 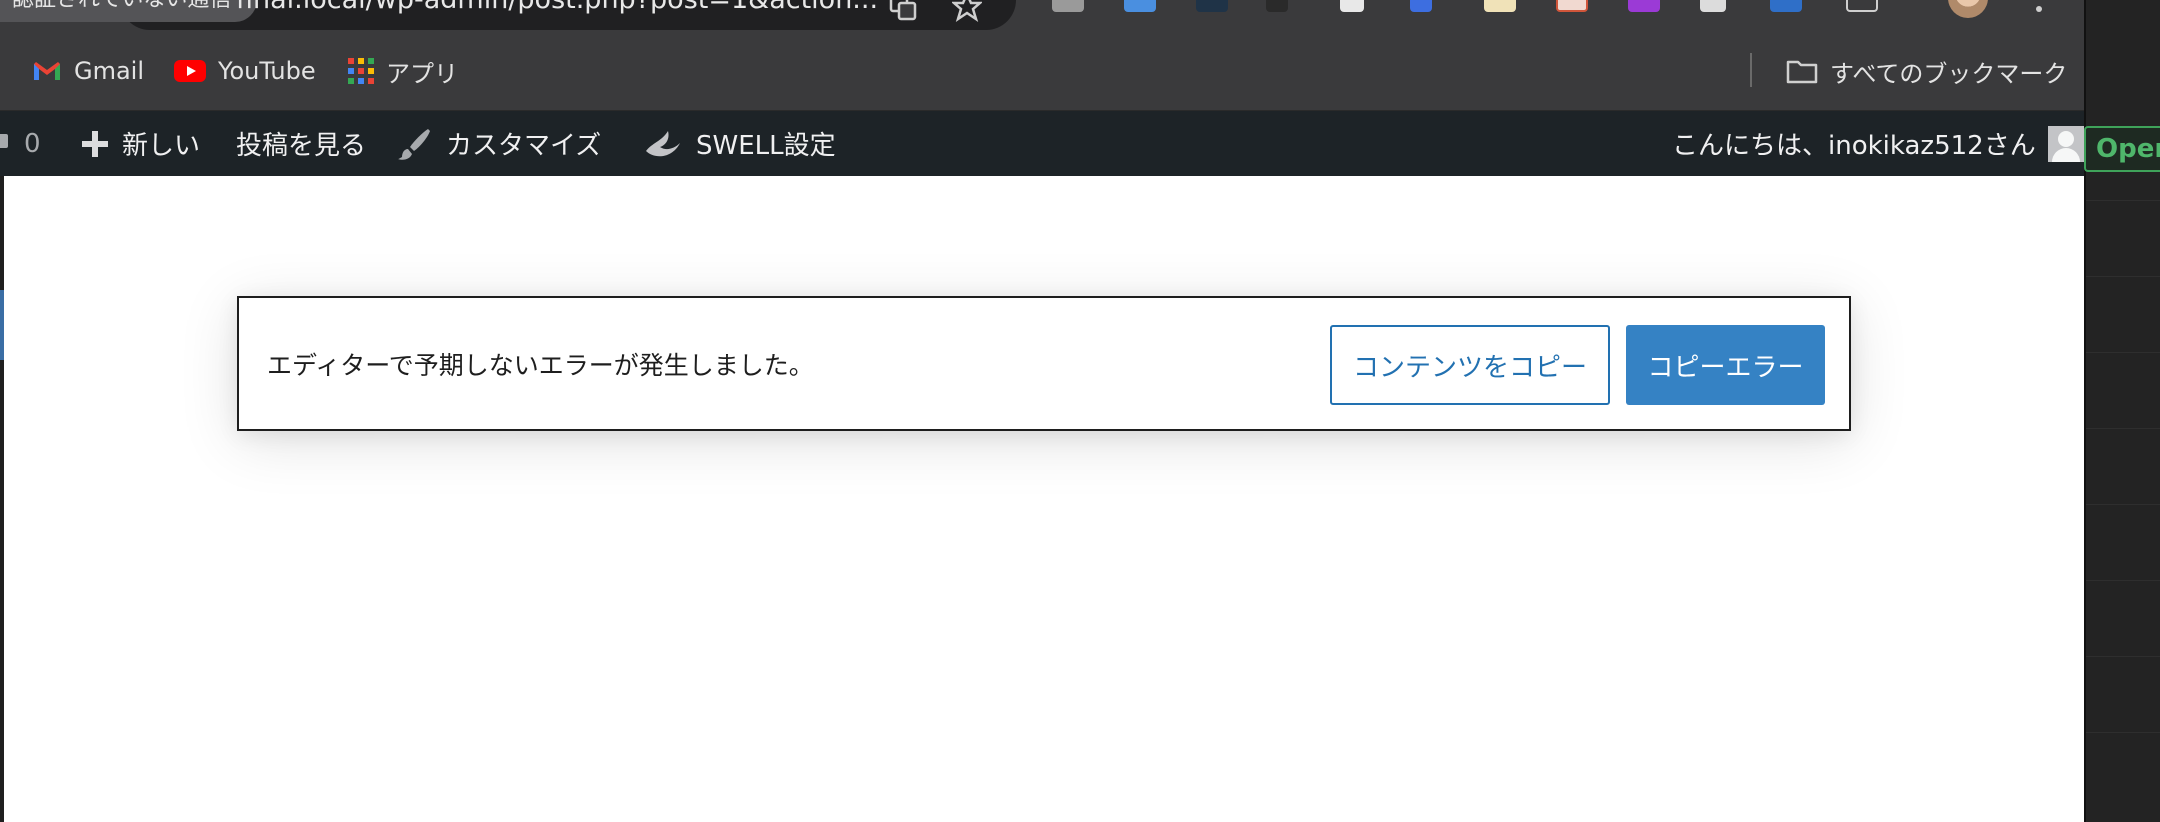 What do you see at coordinates (267, 71) in the screenshot?
I see `bookmark-label: YouTube` at bounding box center [267, 71].